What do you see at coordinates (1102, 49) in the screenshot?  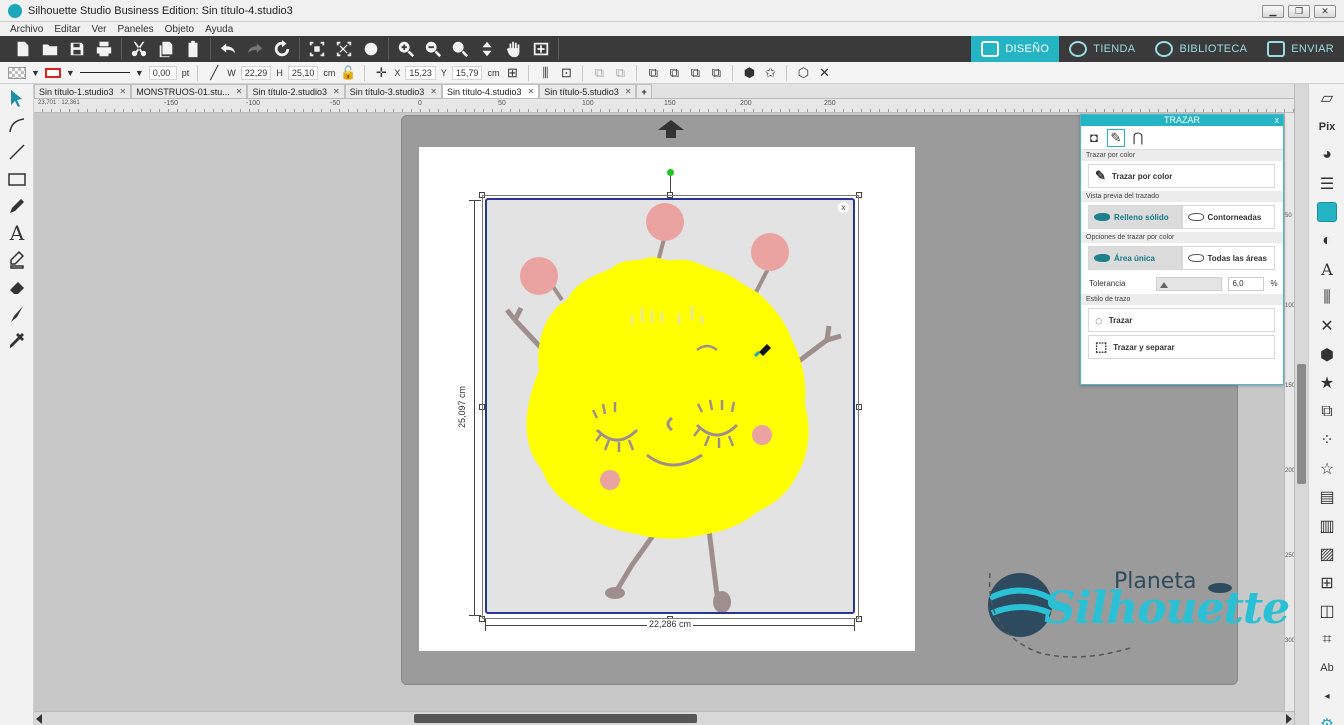 I see `tab-tienda: TIENDA` at bounding box center [1102, 49].